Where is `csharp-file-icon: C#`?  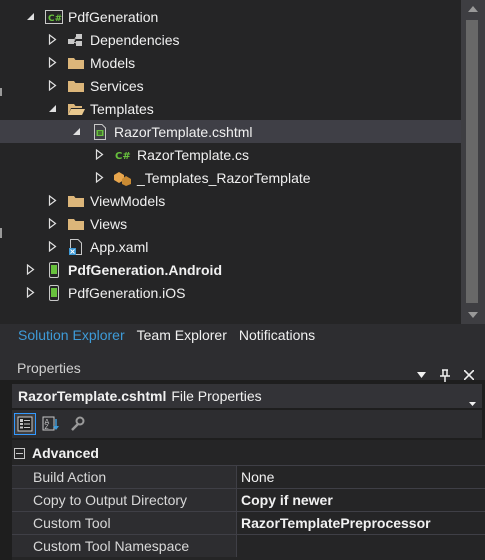 csharp-file-icon: C# is located at coordinates (123, 155).